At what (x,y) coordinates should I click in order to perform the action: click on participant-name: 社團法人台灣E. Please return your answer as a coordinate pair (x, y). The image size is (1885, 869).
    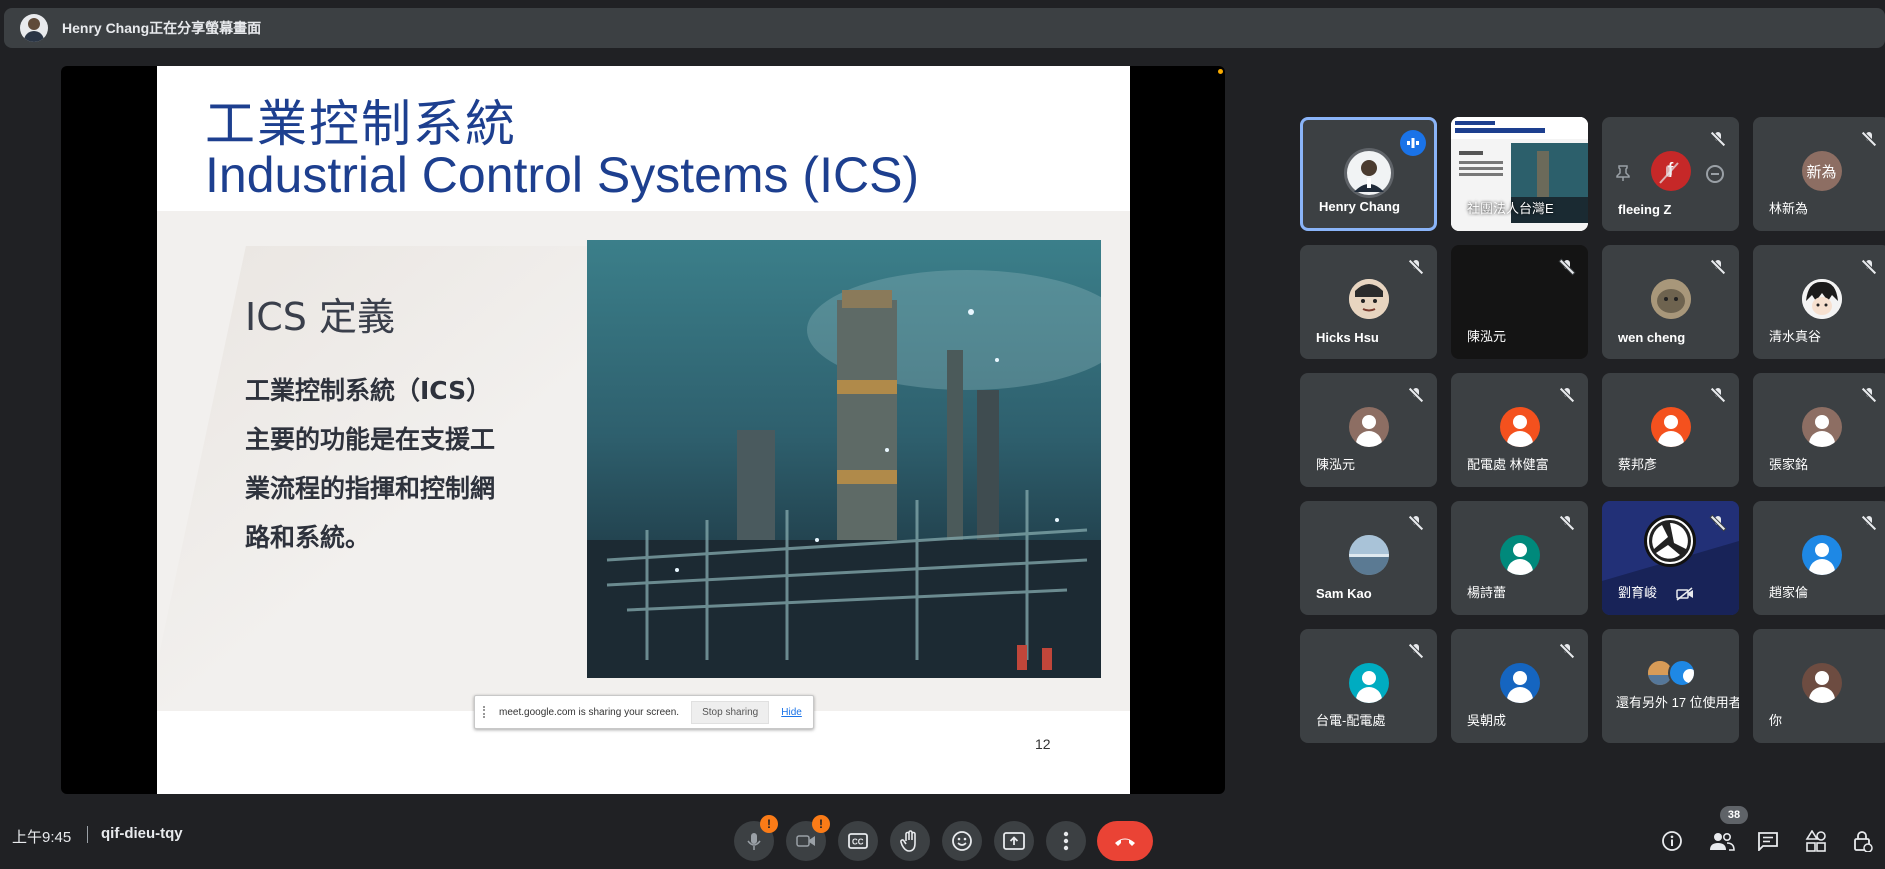
    Looking at the image, I should click on (1510, 208).